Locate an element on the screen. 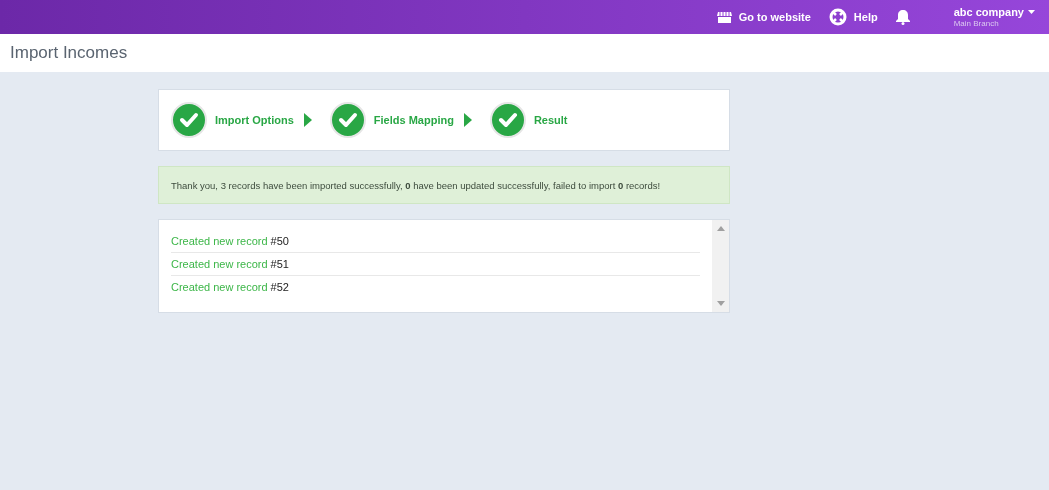 The width and height of the screenshot is (1049, 490). company-menu: abc company Main Branch is located at coordinates (994, 17).